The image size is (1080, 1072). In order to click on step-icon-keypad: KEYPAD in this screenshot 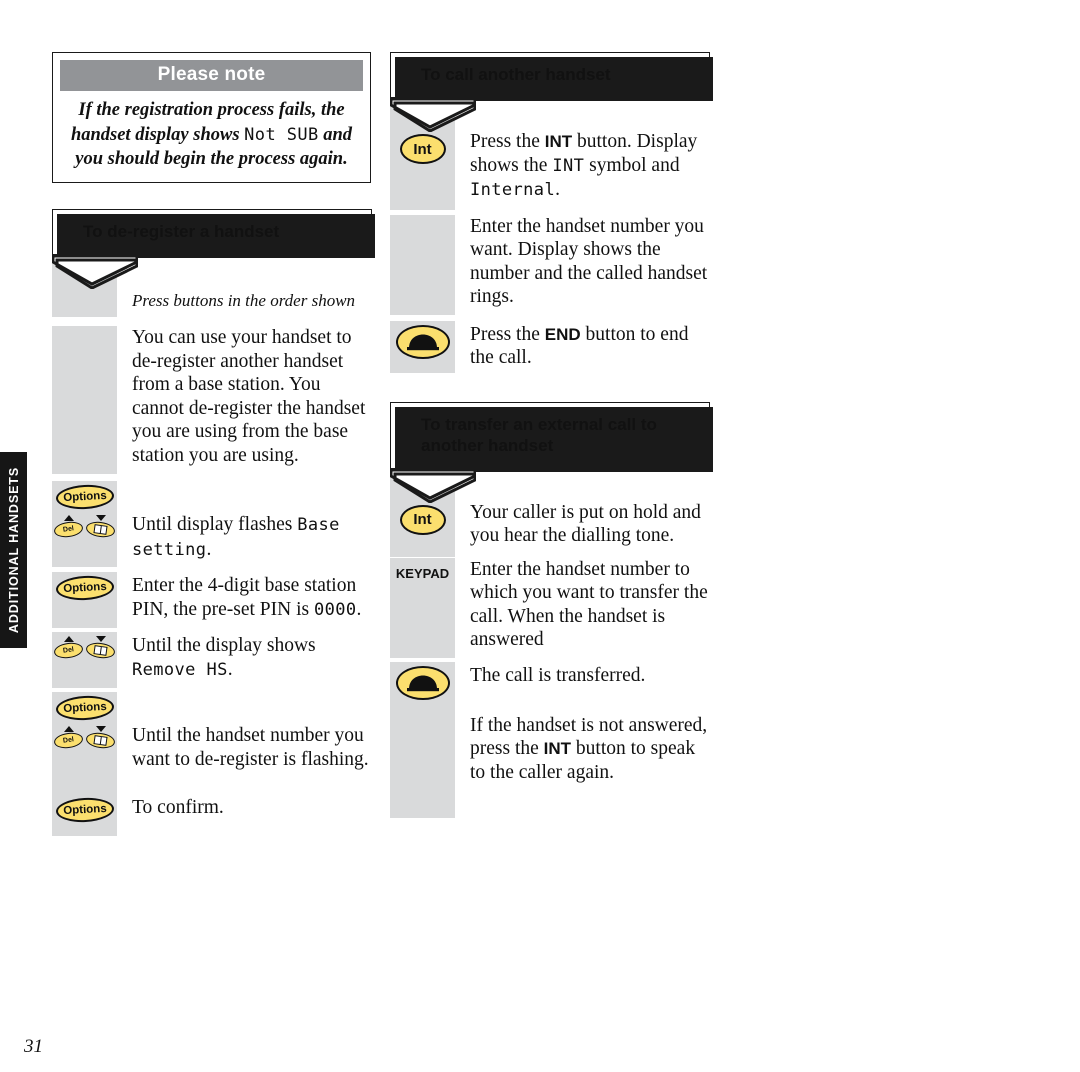, I will do `click(422, 607)`.